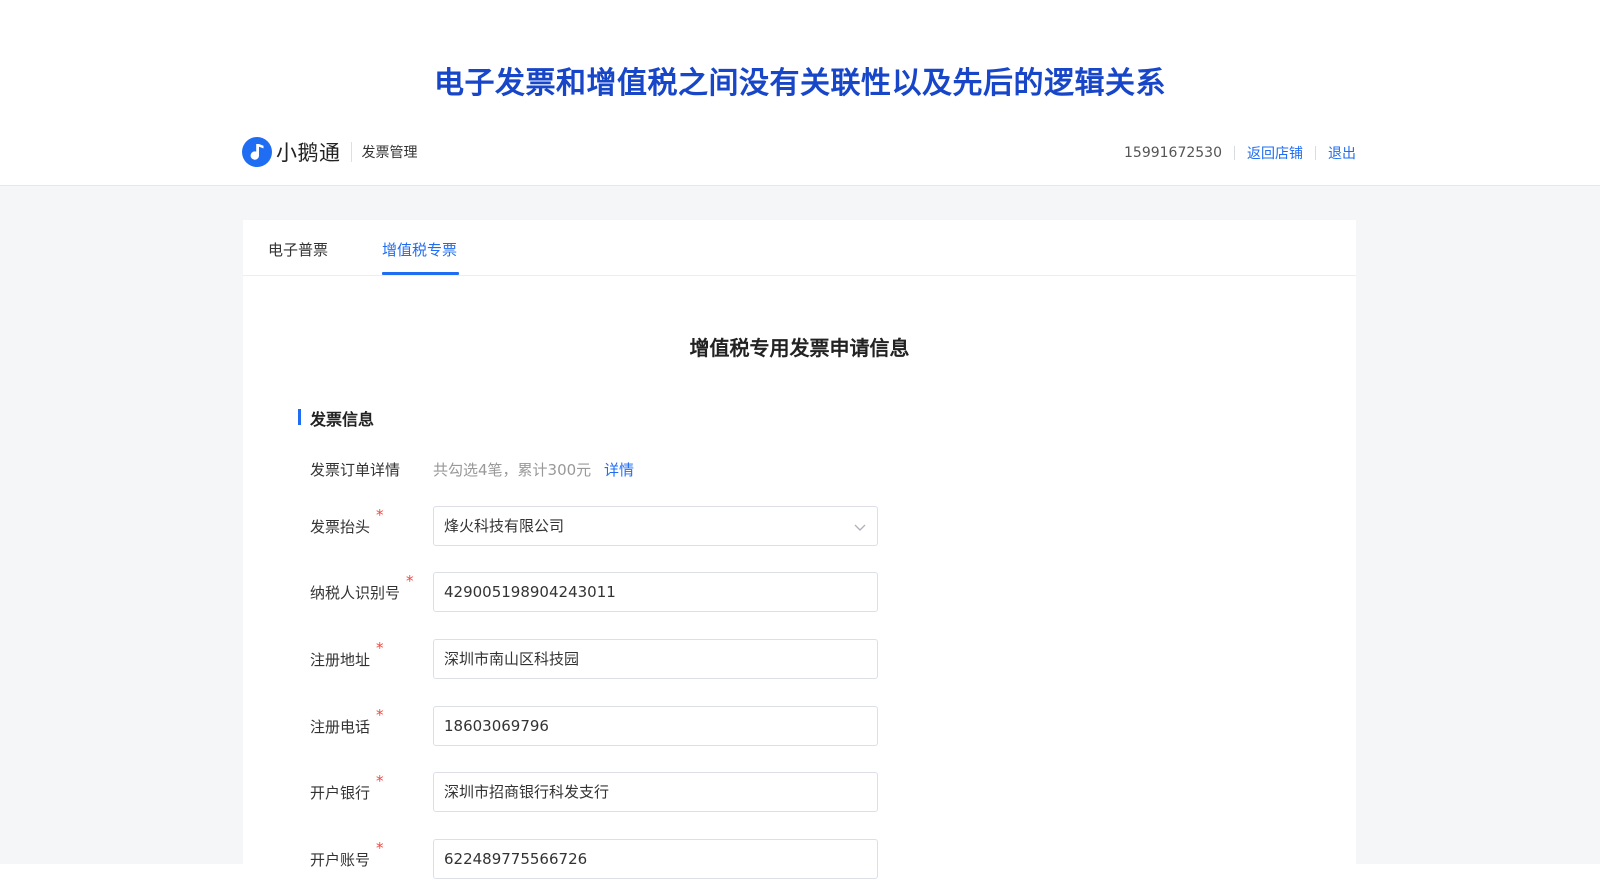 The width and height of the screenshot is (1600, 880). I want to click on taxpayer-id-label-text: 纳税人识别号, so click(355, 593).